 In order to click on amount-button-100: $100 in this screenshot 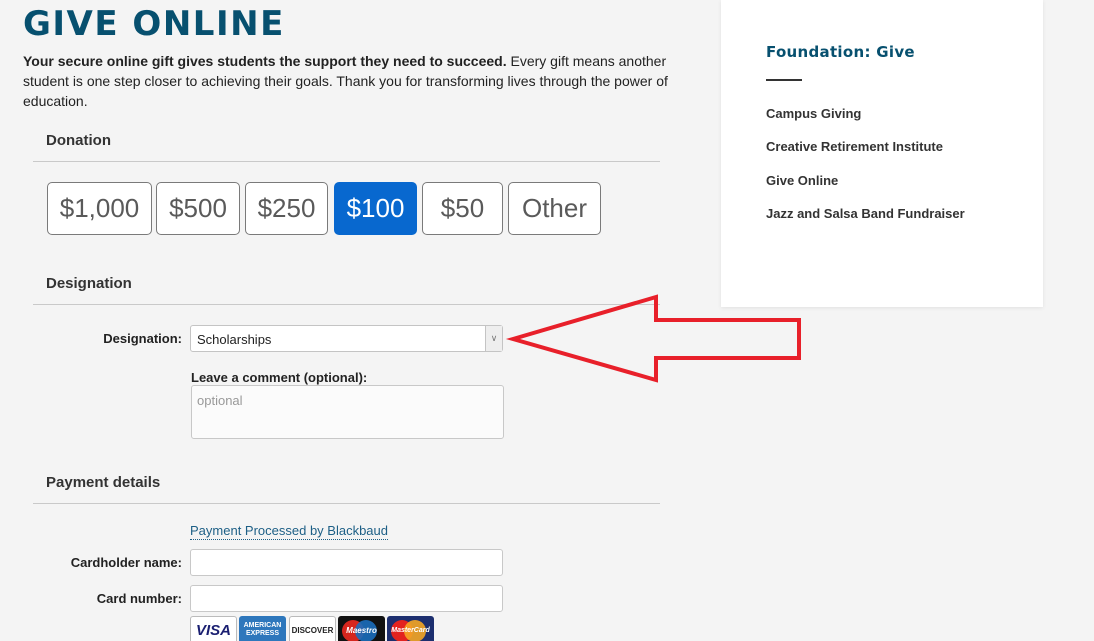, I will do `click(375, 208)`.